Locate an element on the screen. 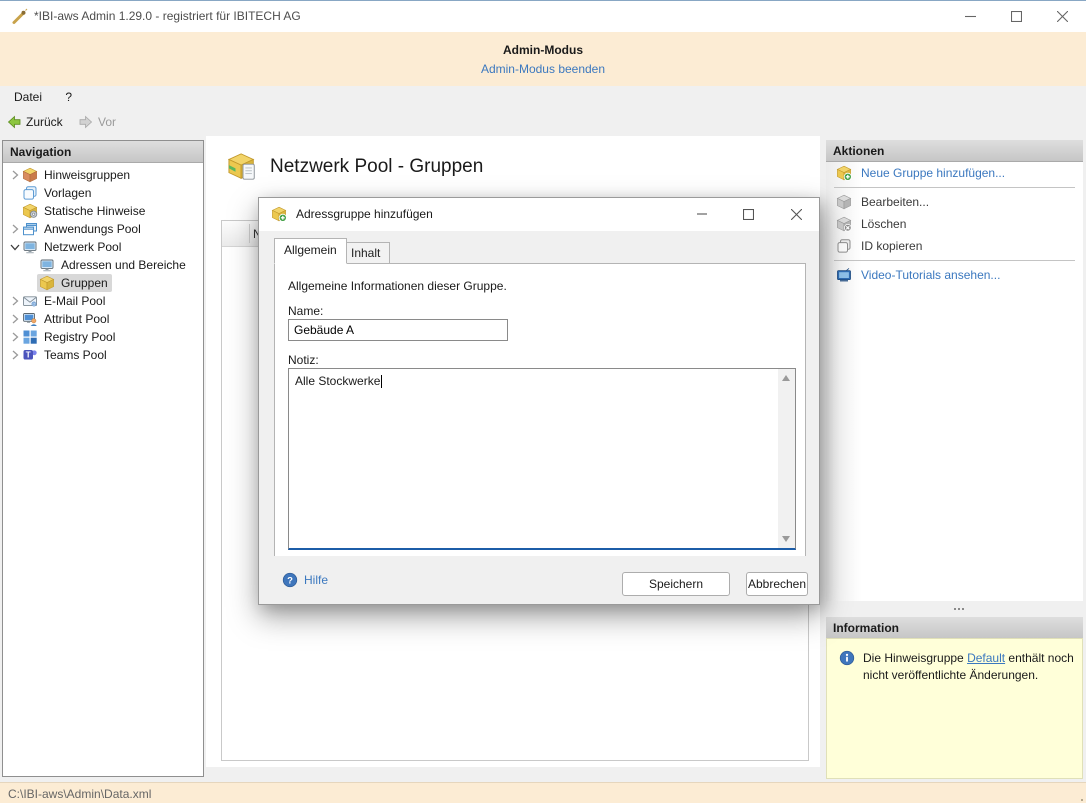  nav-item-hinweisgruppen: Hinweisgruppen is located at coordinates (103, 175).